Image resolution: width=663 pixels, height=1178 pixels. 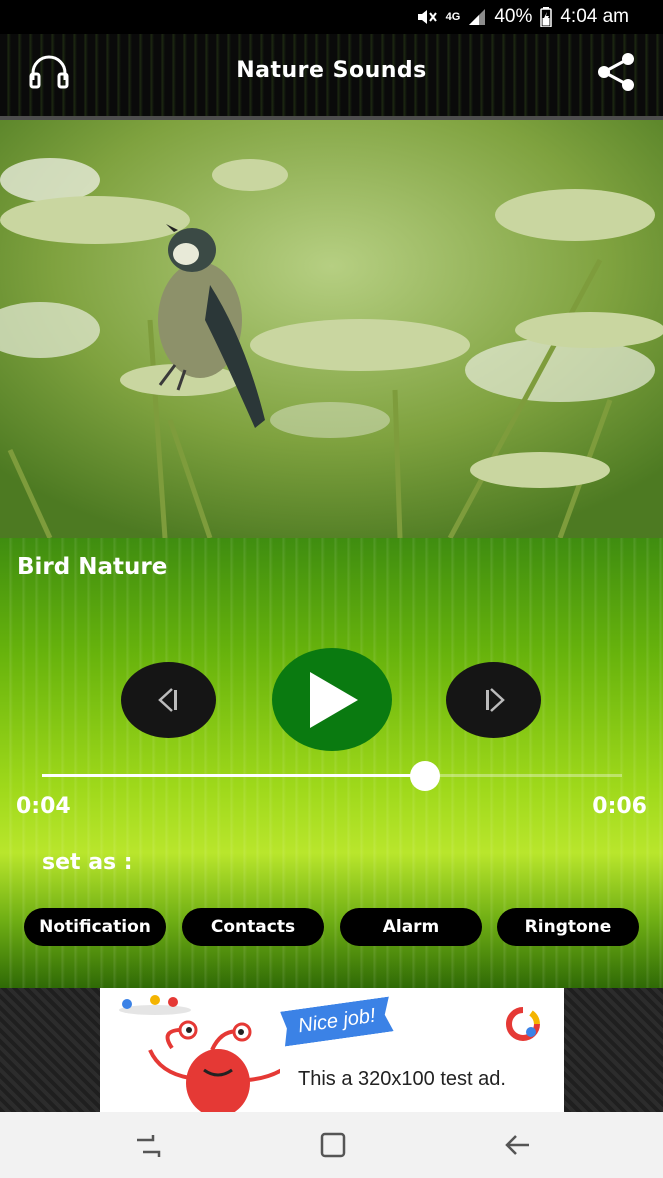 I want to click on ad-banner: Nice job! This a 320x100 test ad., so click(x=332, y=1050).